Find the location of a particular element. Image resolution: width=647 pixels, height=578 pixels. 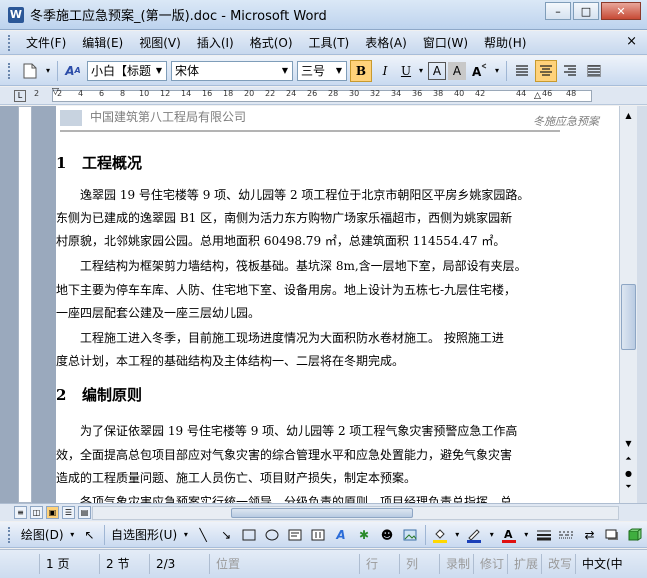

menu-insert: 插入(I) is located at coordinates (215, 43).